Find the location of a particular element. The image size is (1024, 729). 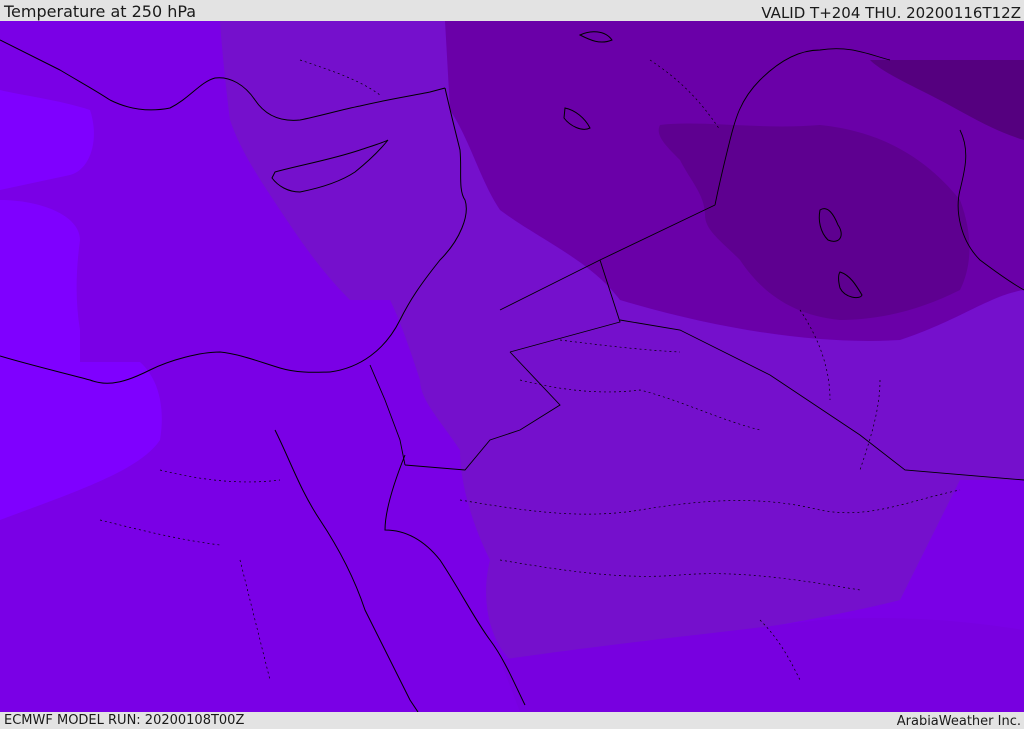

credit-text: ArabiaWeather Inc. is located at coordinates (958, 721).